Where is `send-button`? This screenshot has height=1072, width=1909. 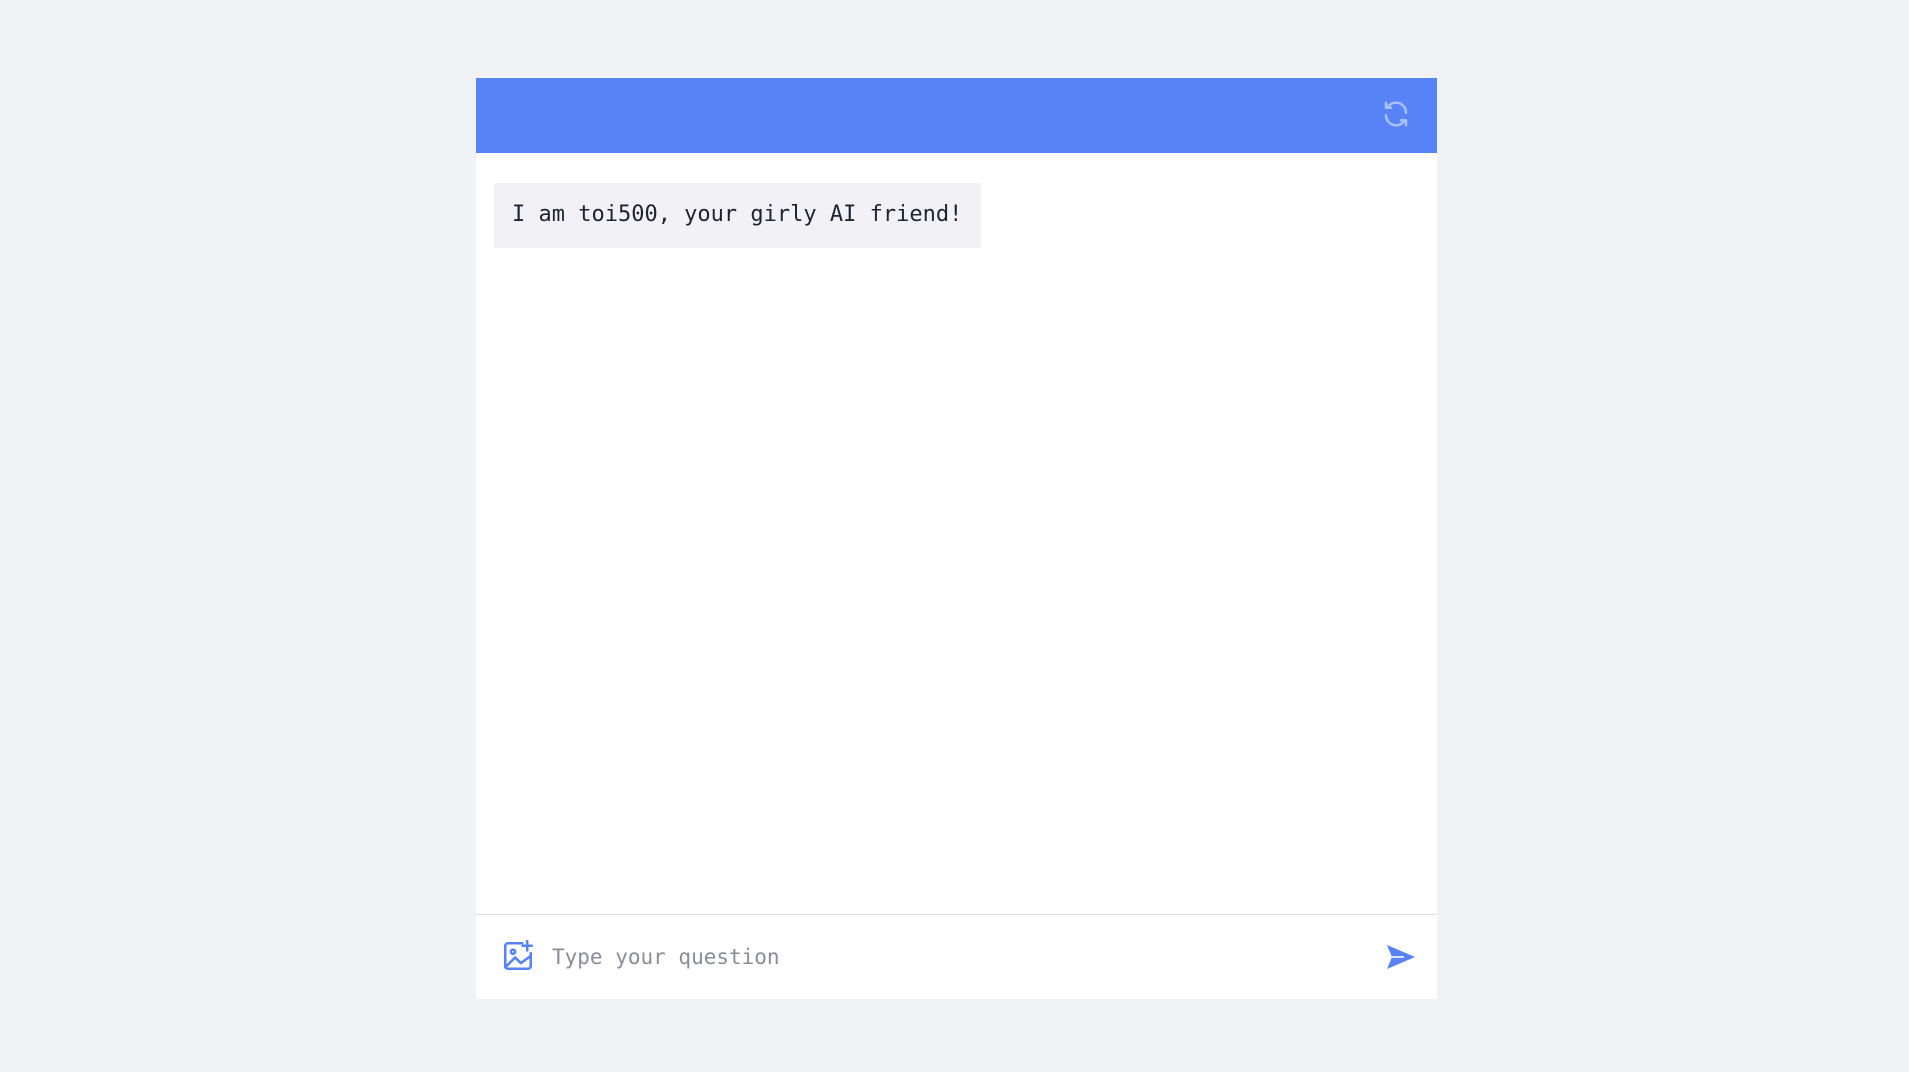 send-button is located at coordinates (1401, 959).